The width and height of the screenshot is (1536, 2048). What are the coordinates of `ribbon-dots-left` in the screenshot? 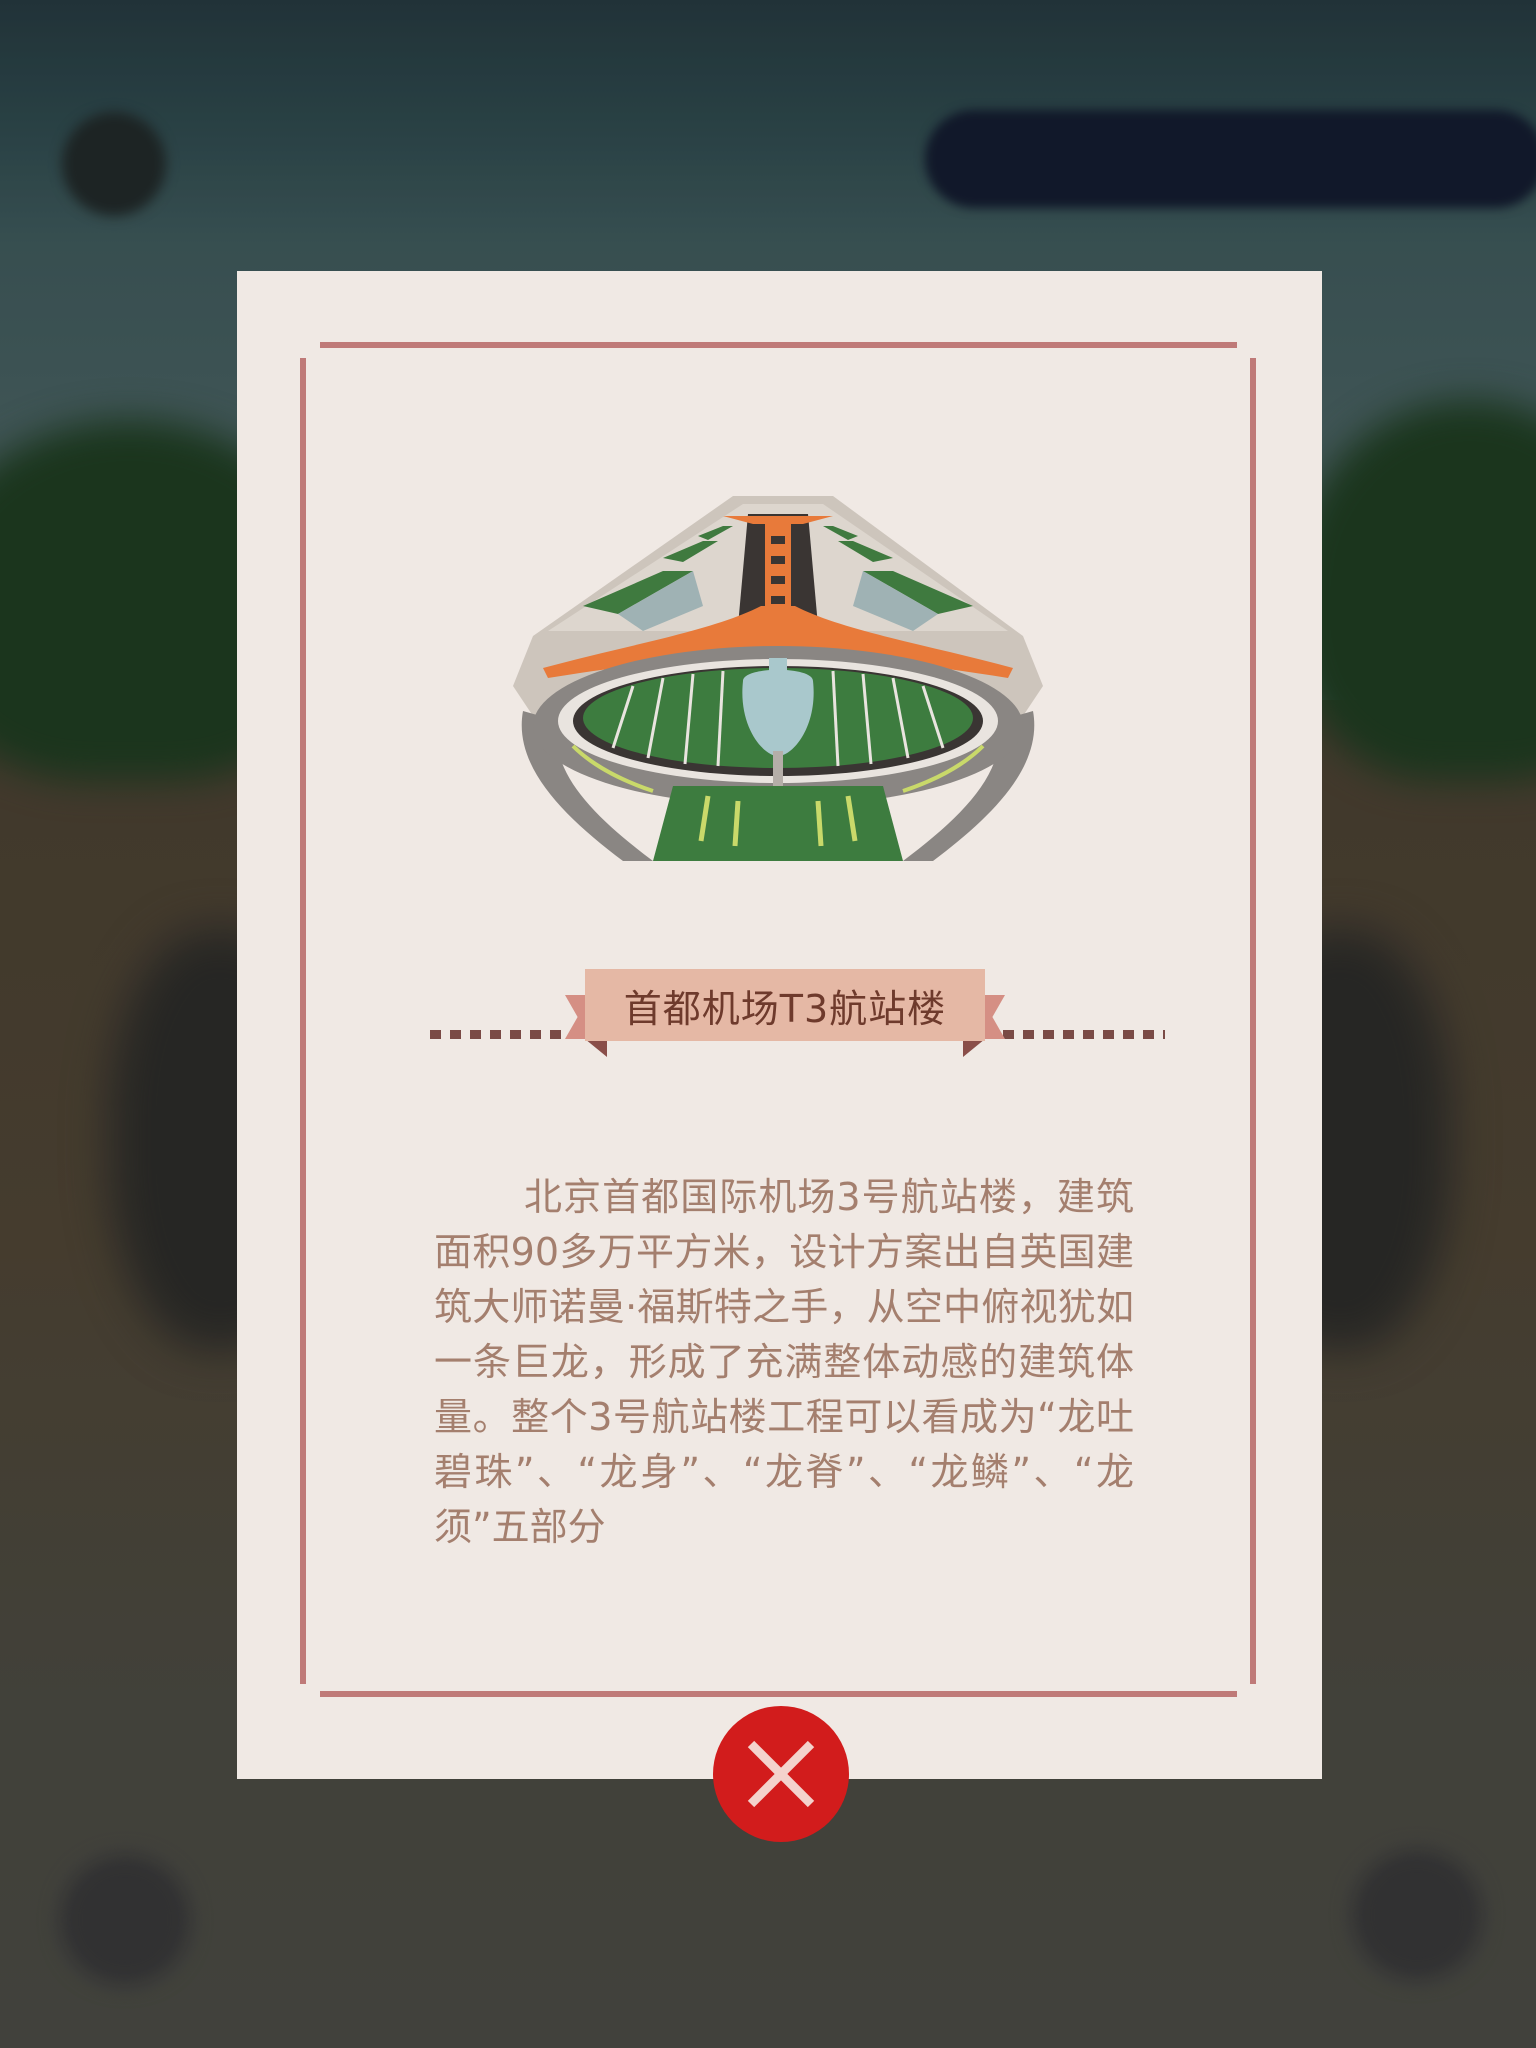 It's located at (507, 1034).